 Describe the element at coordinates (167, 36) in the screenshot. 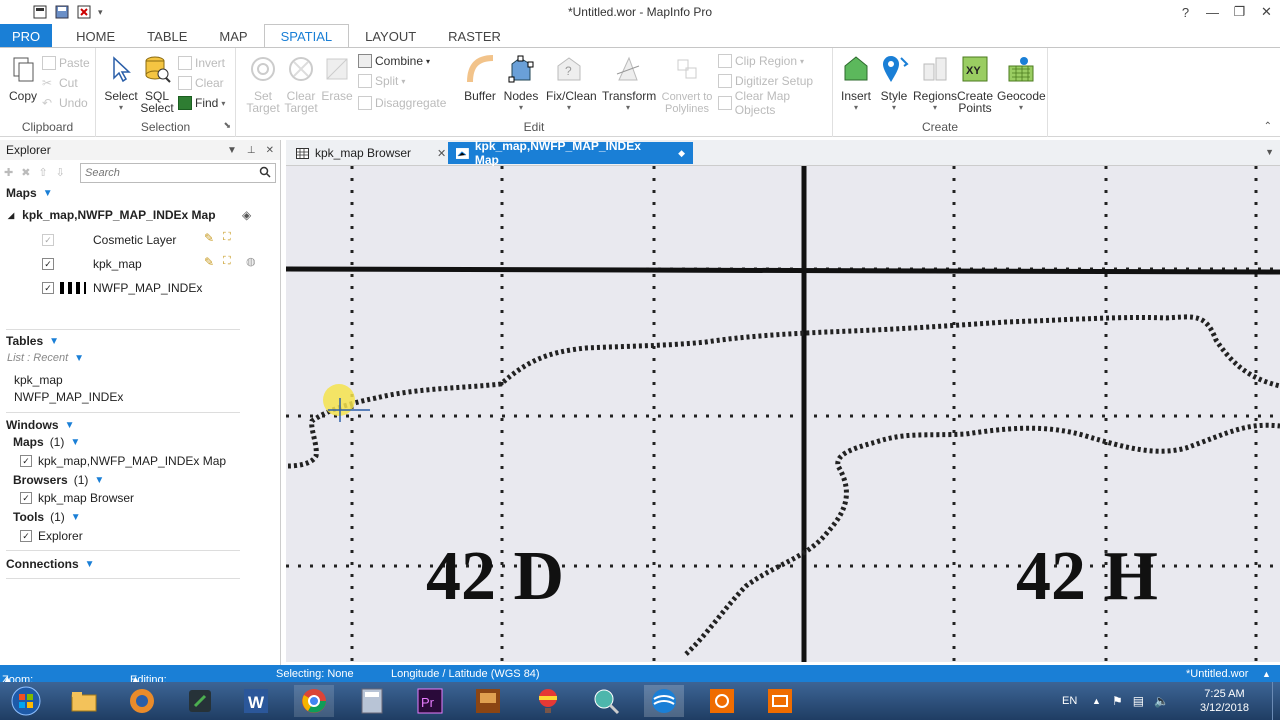

I see `tab-table: TABLE` at that location.